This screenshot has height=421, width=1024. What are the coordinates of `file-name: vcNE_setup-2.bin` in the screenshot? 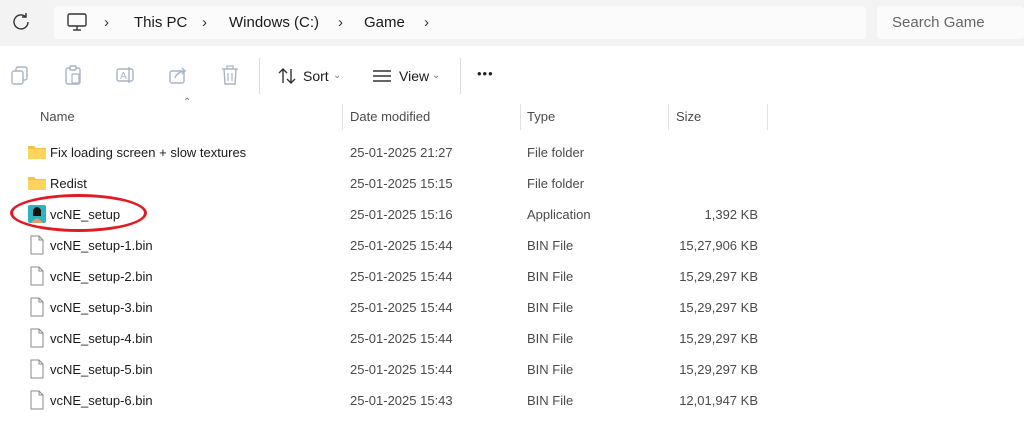 It's located at (101, 276).